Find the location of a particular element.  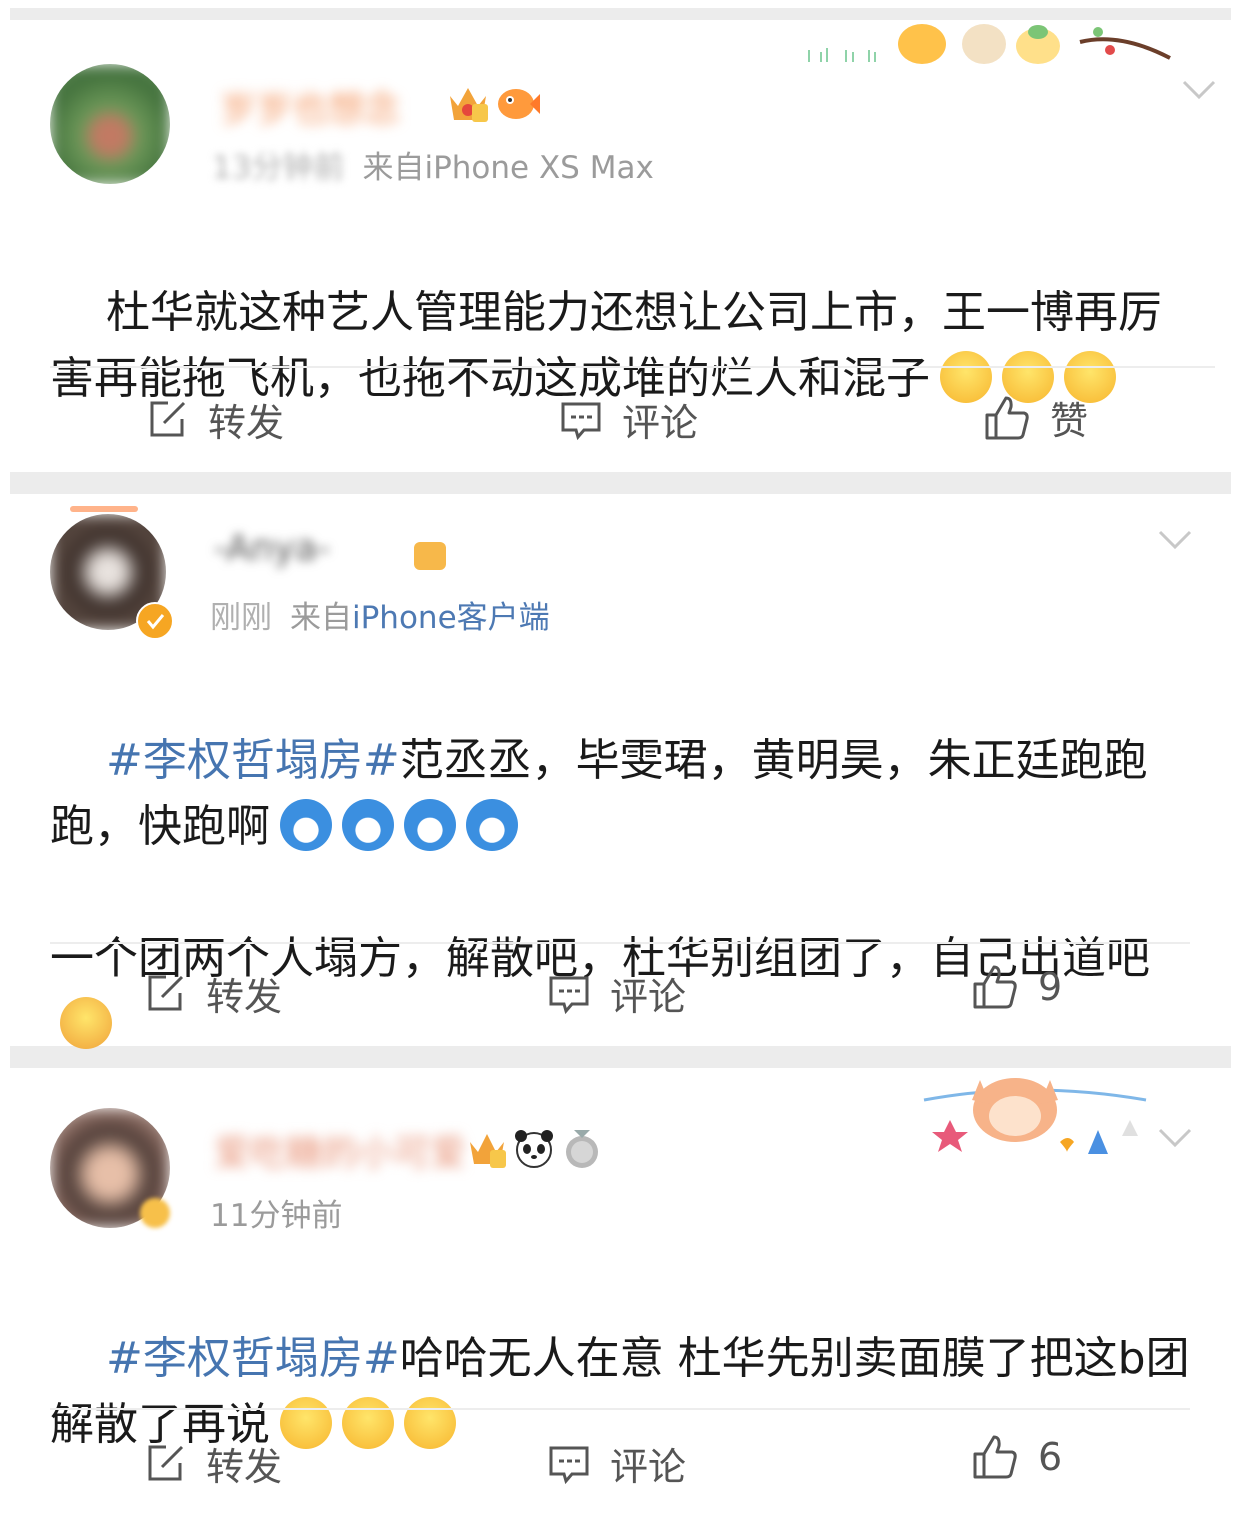

like-button: 9 is located at coordinates (1017, 987).